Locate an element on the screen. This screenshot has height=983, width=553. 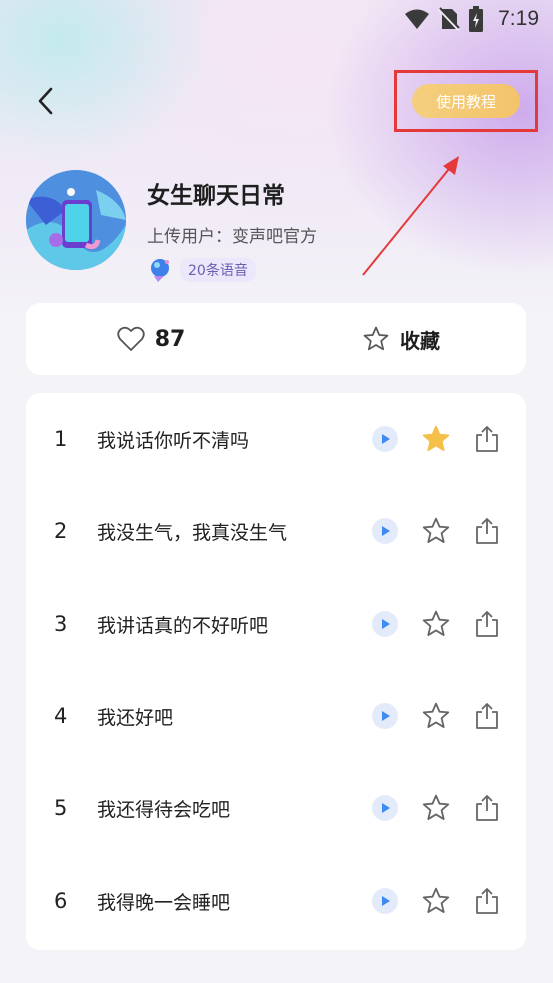
list-item: 2 我没生气，我真没生气 is located at coordinates (276, 531).